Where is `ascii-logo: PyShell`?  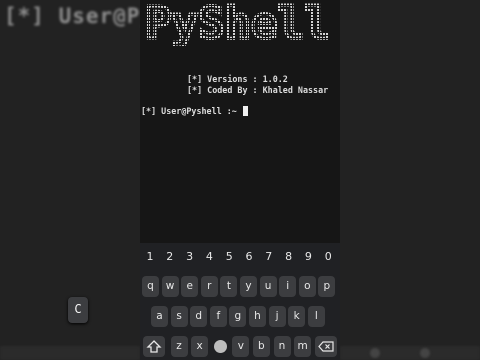 ascii-logo: PyShell is located at coordinates (240, 23).